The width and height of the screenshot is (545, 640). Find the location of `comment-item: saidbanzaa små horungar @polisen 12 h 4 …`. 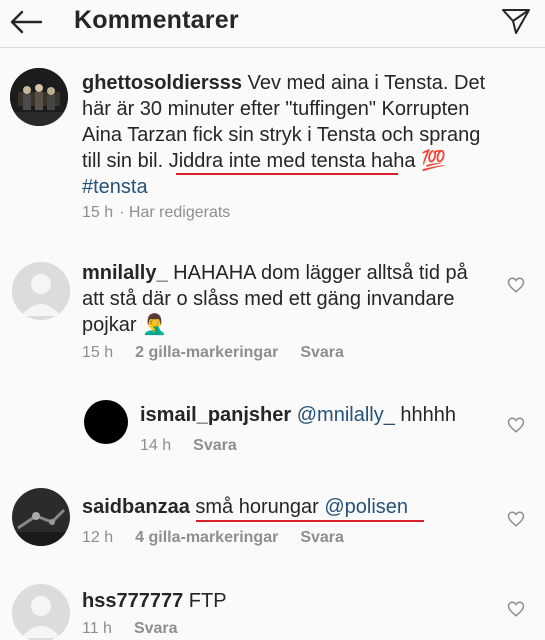

comment-item: saidbanzaa små horungar @polisen 12 h 4 … is located at coordinates (272, 525).